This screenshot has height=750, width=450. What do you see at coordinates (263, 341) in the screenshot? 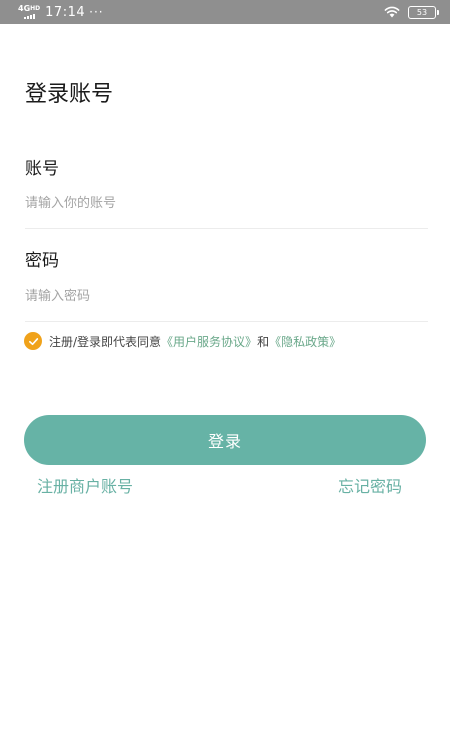
I see `agreement-conjunction: 和` at bounding box center [263, 341].